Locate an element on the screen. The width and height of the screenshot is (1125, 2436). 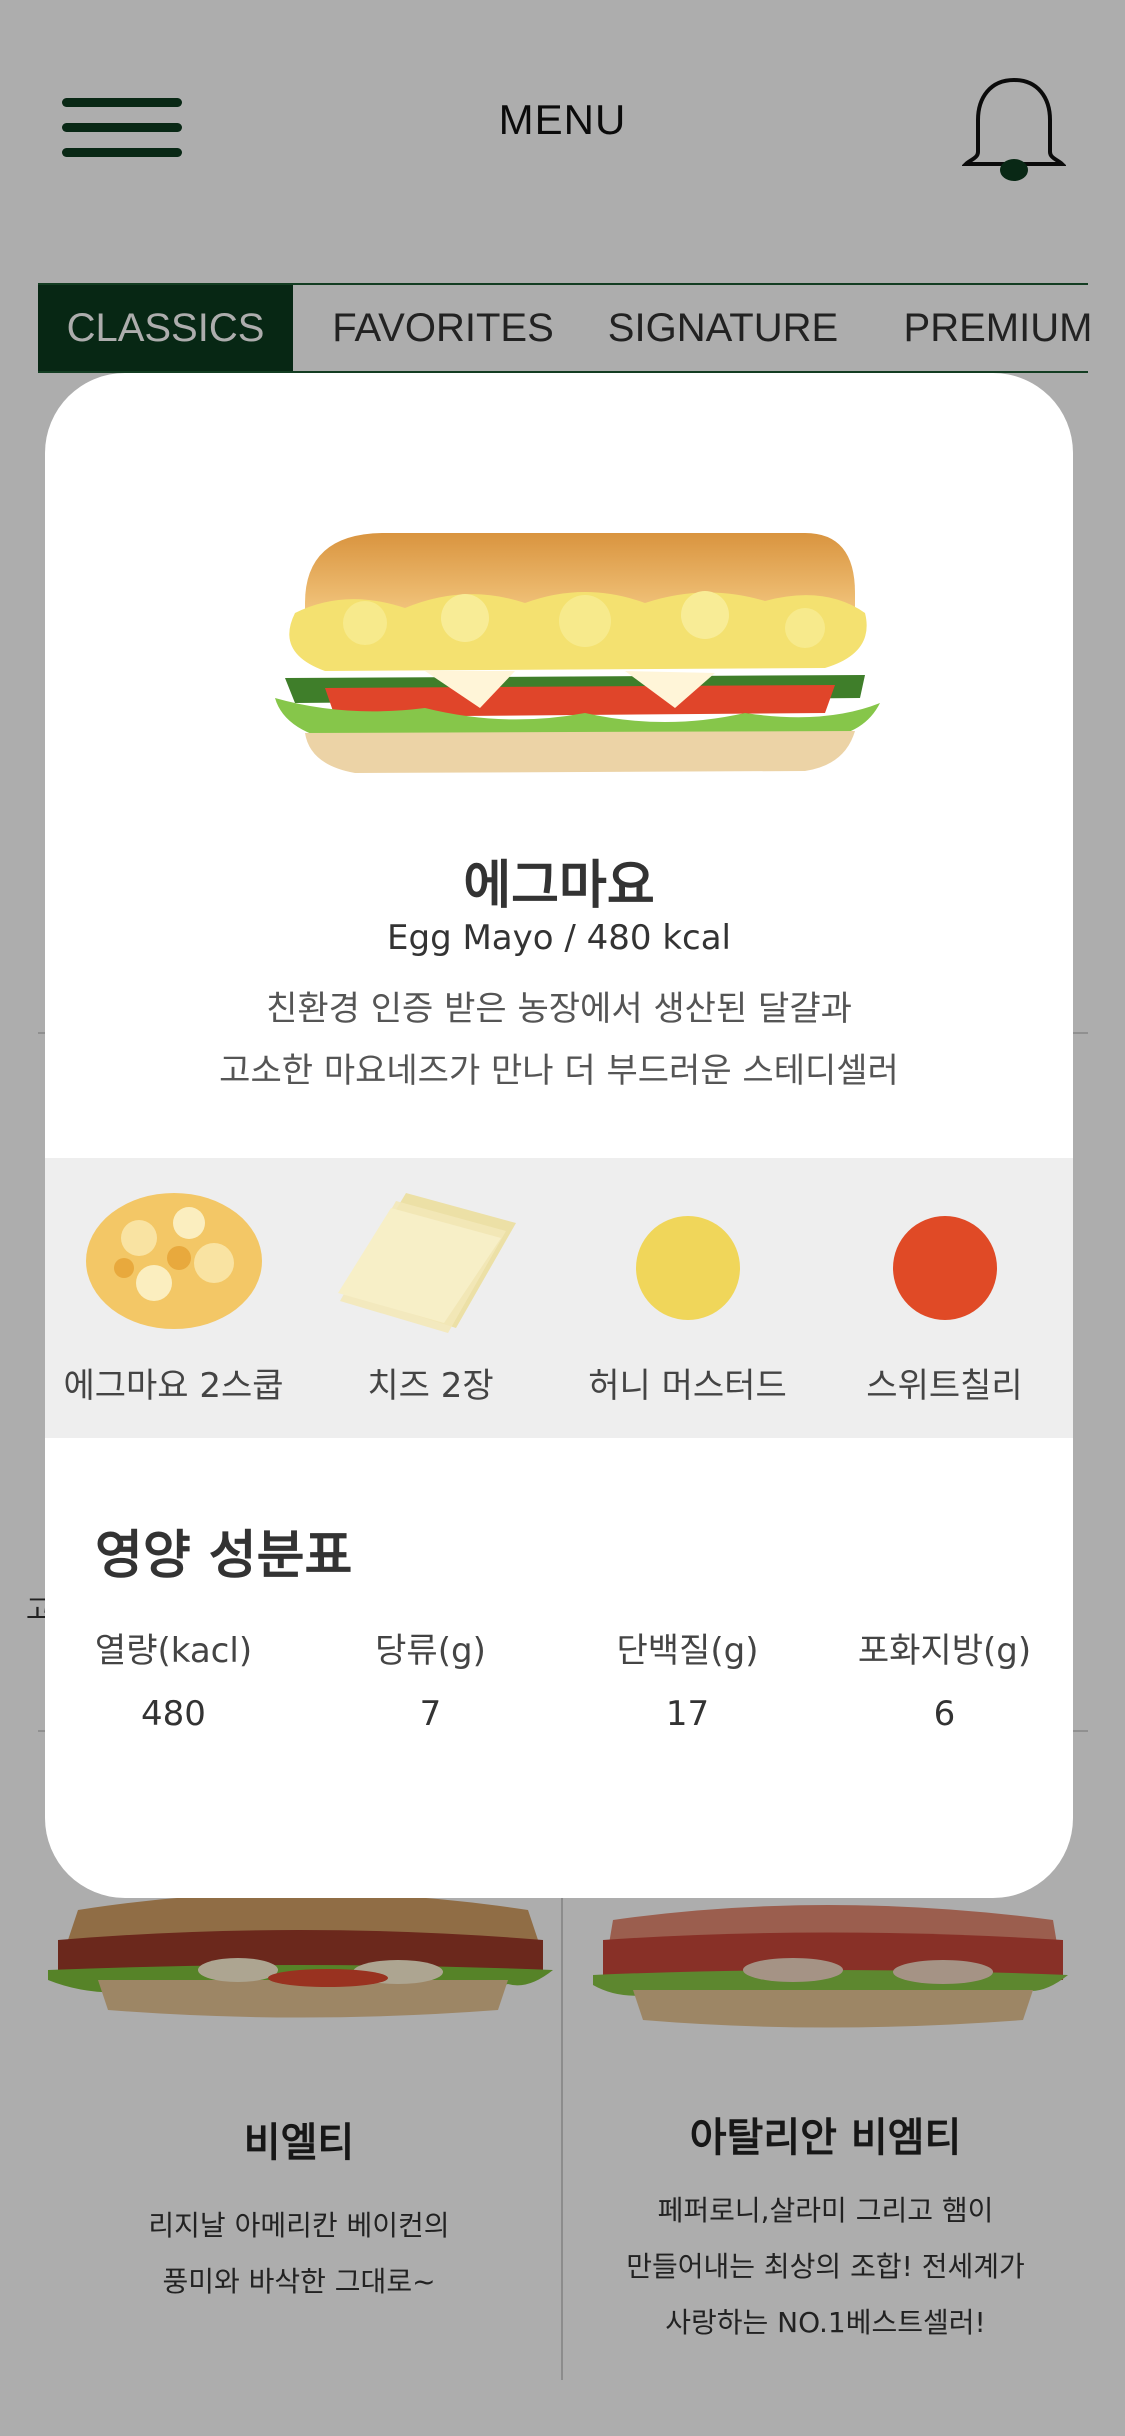
ingredient-item: 허니 머스터드 is located at coordinates (687, 1298).